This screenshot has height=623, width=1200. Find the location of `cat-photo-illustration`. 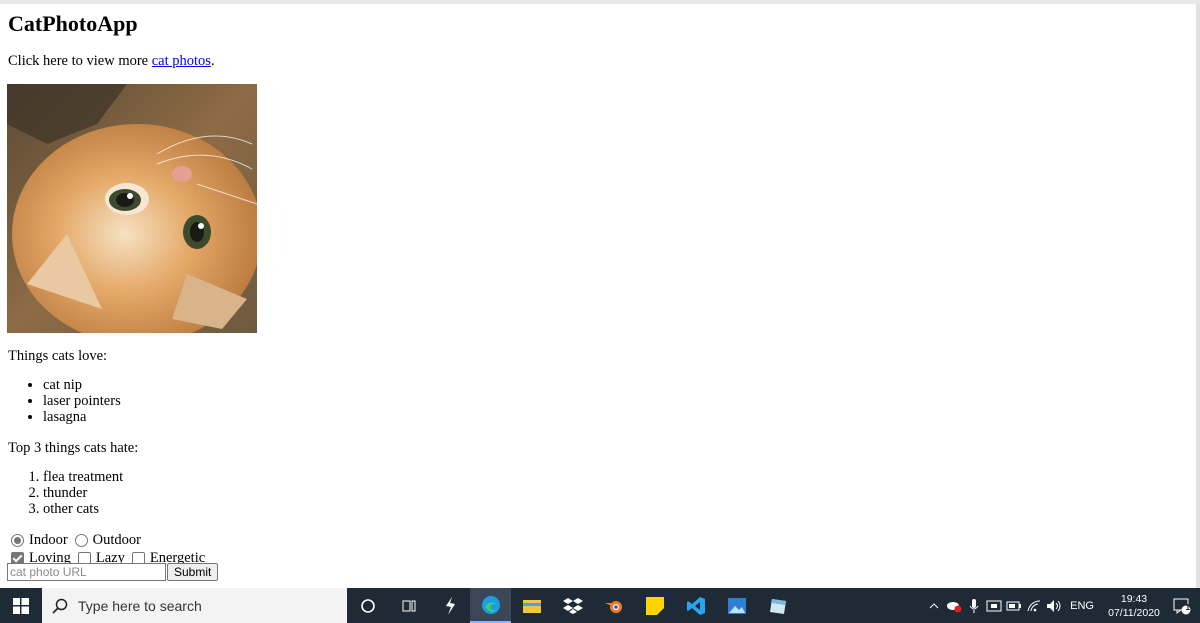

cat-photo-illustration is located at coordinates (132, 208).